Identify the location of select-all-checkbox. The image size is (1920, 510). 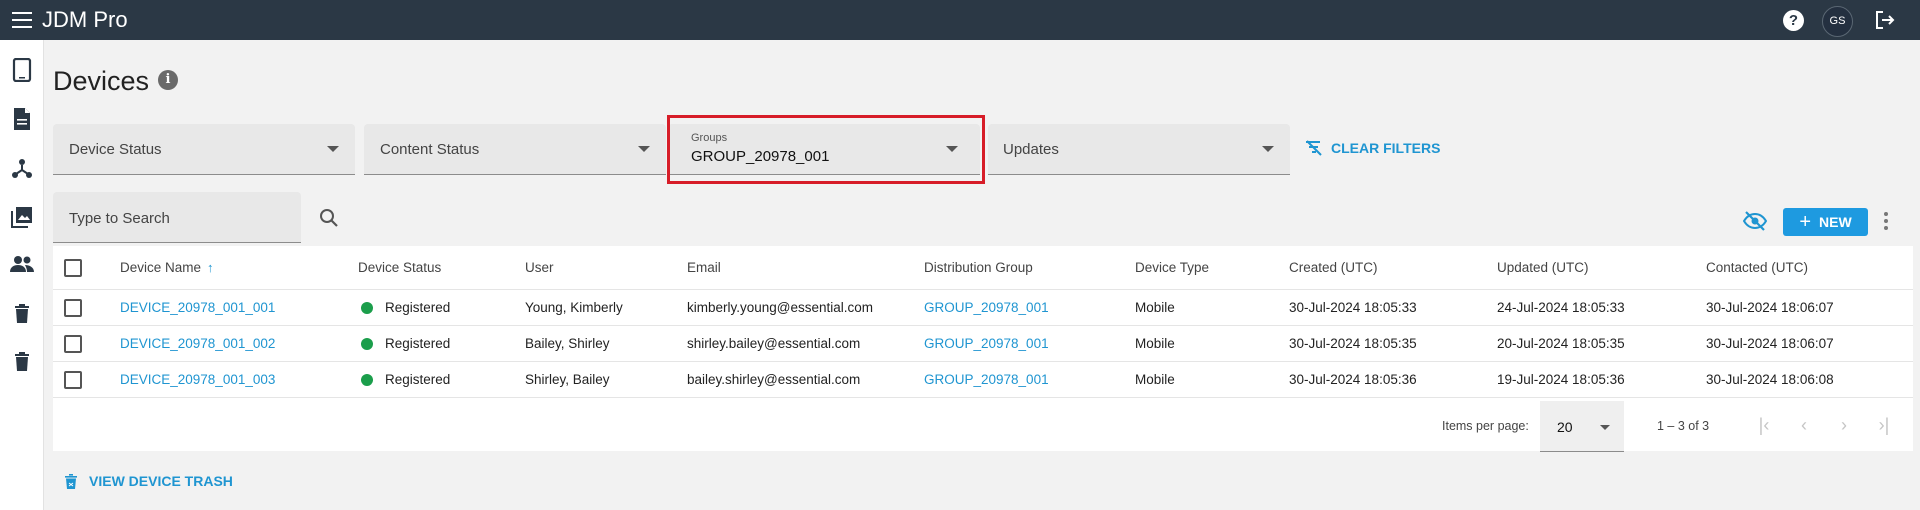
(73, 267).